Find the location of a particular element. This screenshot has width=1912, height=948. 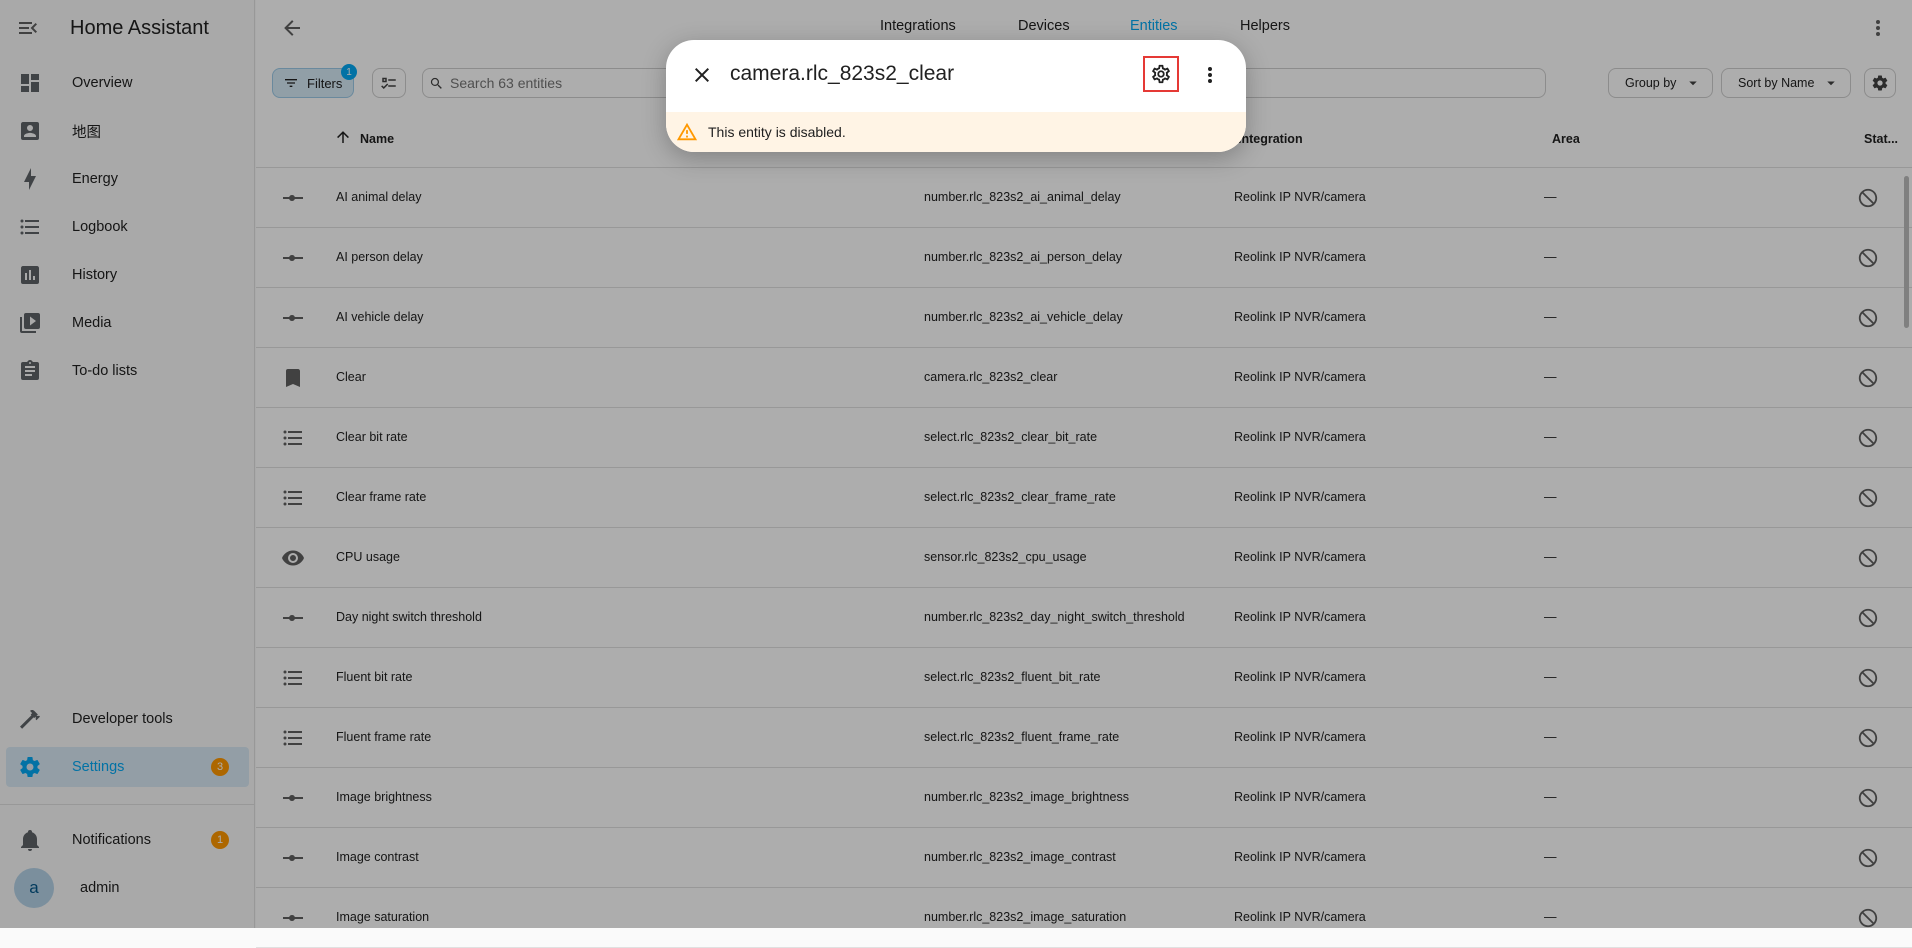

cog-outline-icon is located at coordinates (1161, 74).